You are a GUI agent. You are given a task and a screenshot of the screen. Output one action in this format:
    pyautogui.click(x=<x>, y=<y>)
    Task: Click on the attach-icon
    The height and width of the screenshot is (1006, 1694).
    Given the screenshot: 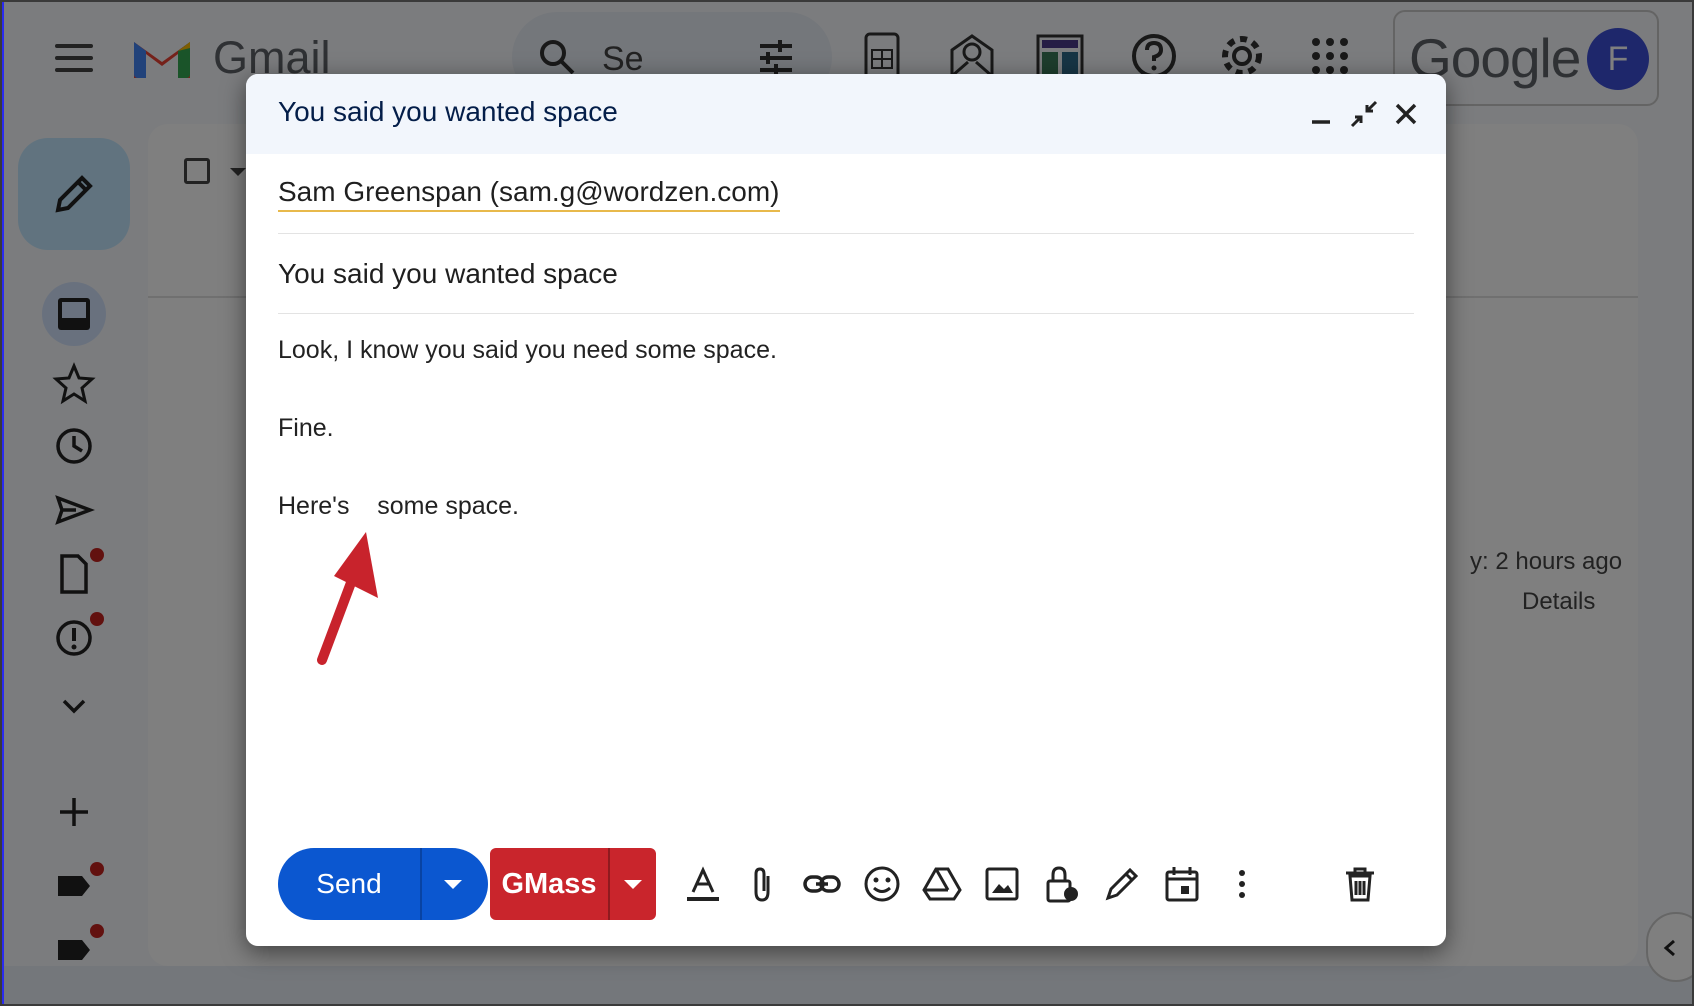 What is the action you would take?
    pyautogui.click(x=762, y=884)
    